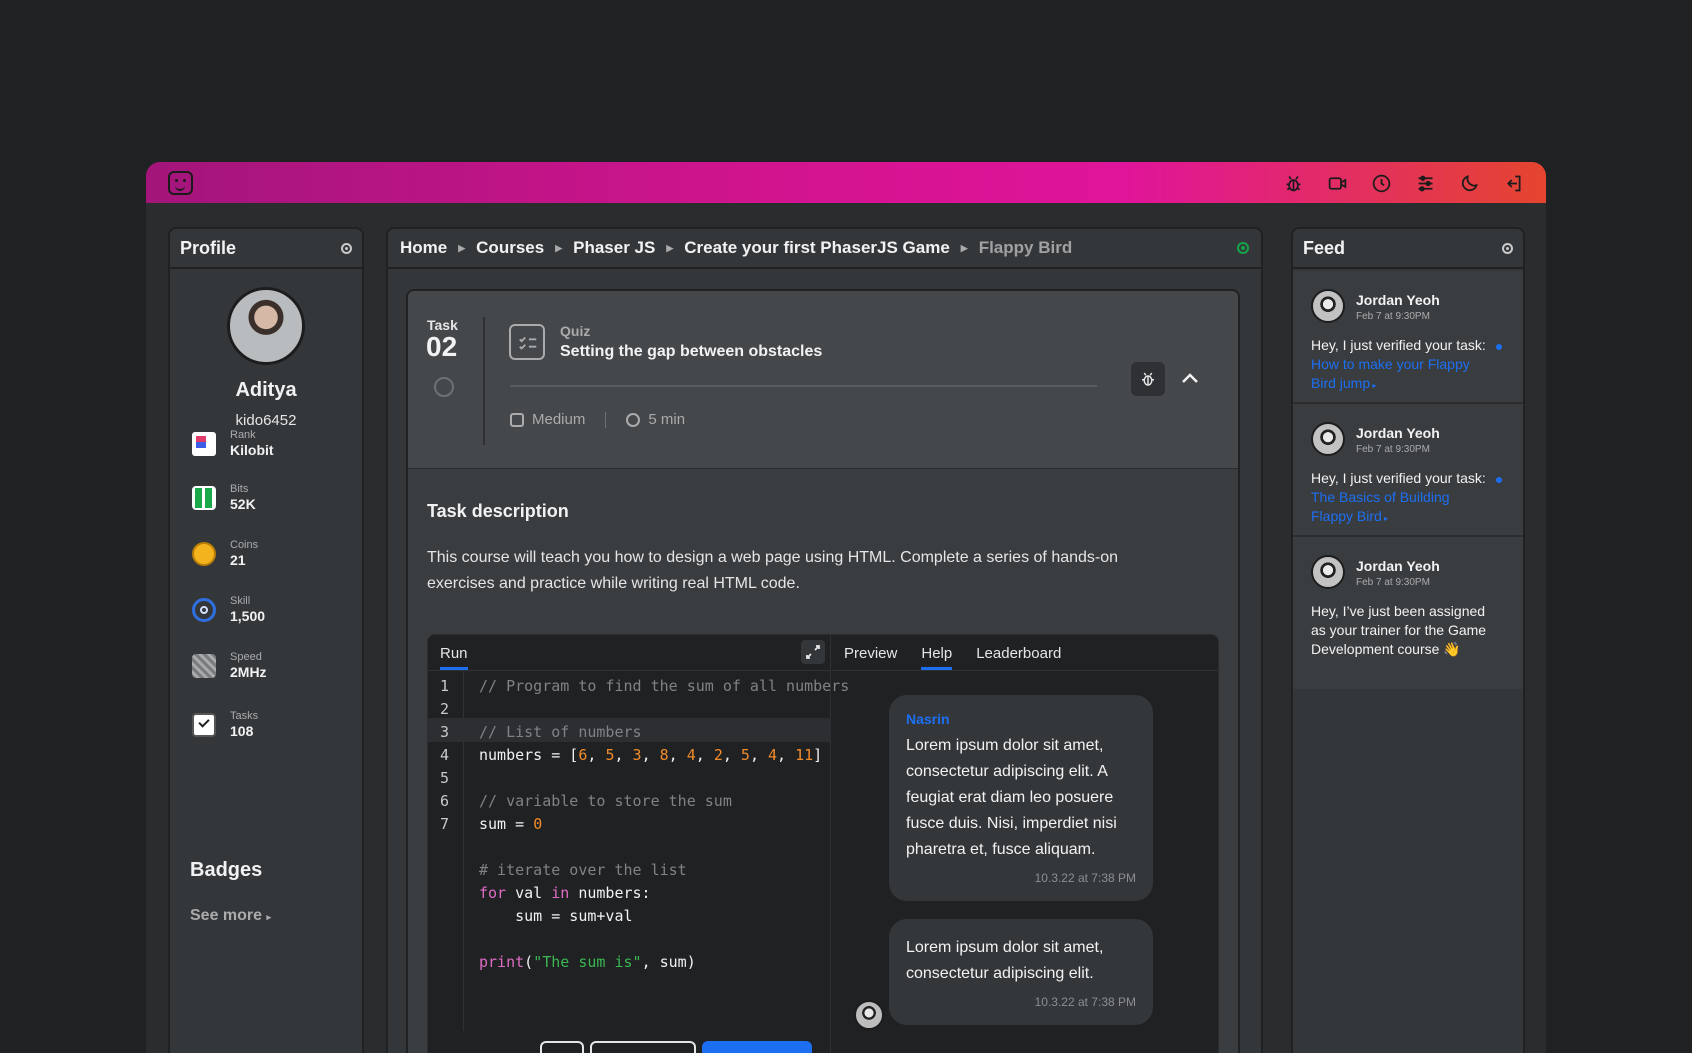  I want to click on profile-username: kido6452, so click(266, 420).